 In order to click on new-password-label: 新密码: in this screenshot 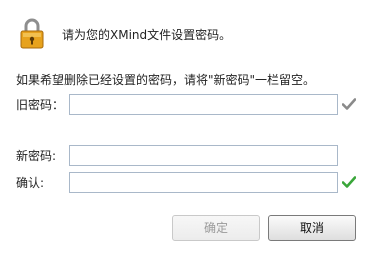, I will do `click(36, 156)`.